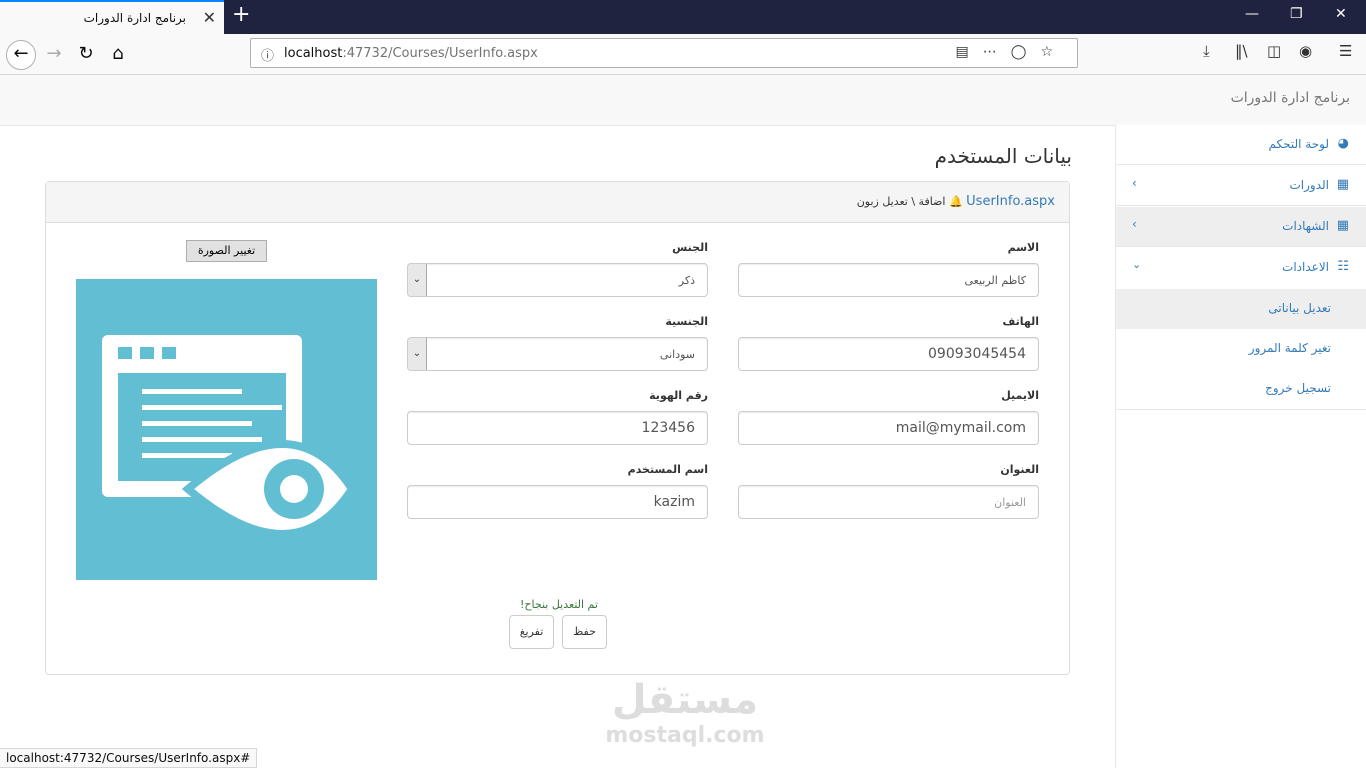 The image size is (1366, 768). I want to click on home-icon: ⌂, so click(118, 54).